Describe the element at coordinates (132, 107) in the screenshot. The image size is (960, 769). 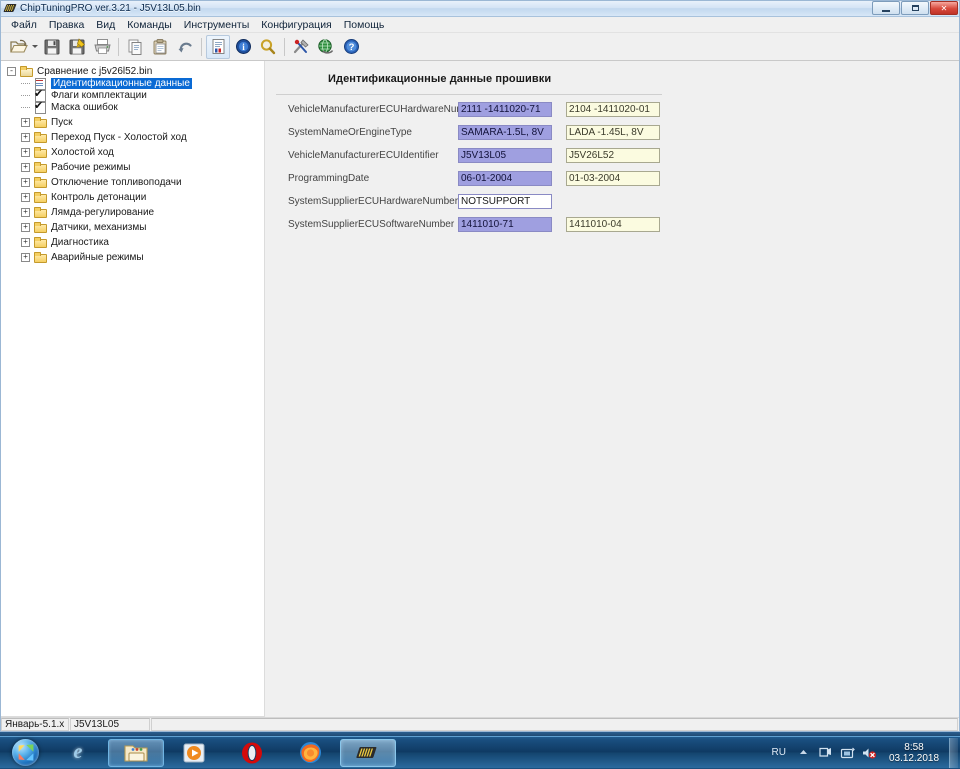
I see `tree-node-error-mask: Маска ошибок` at that location.